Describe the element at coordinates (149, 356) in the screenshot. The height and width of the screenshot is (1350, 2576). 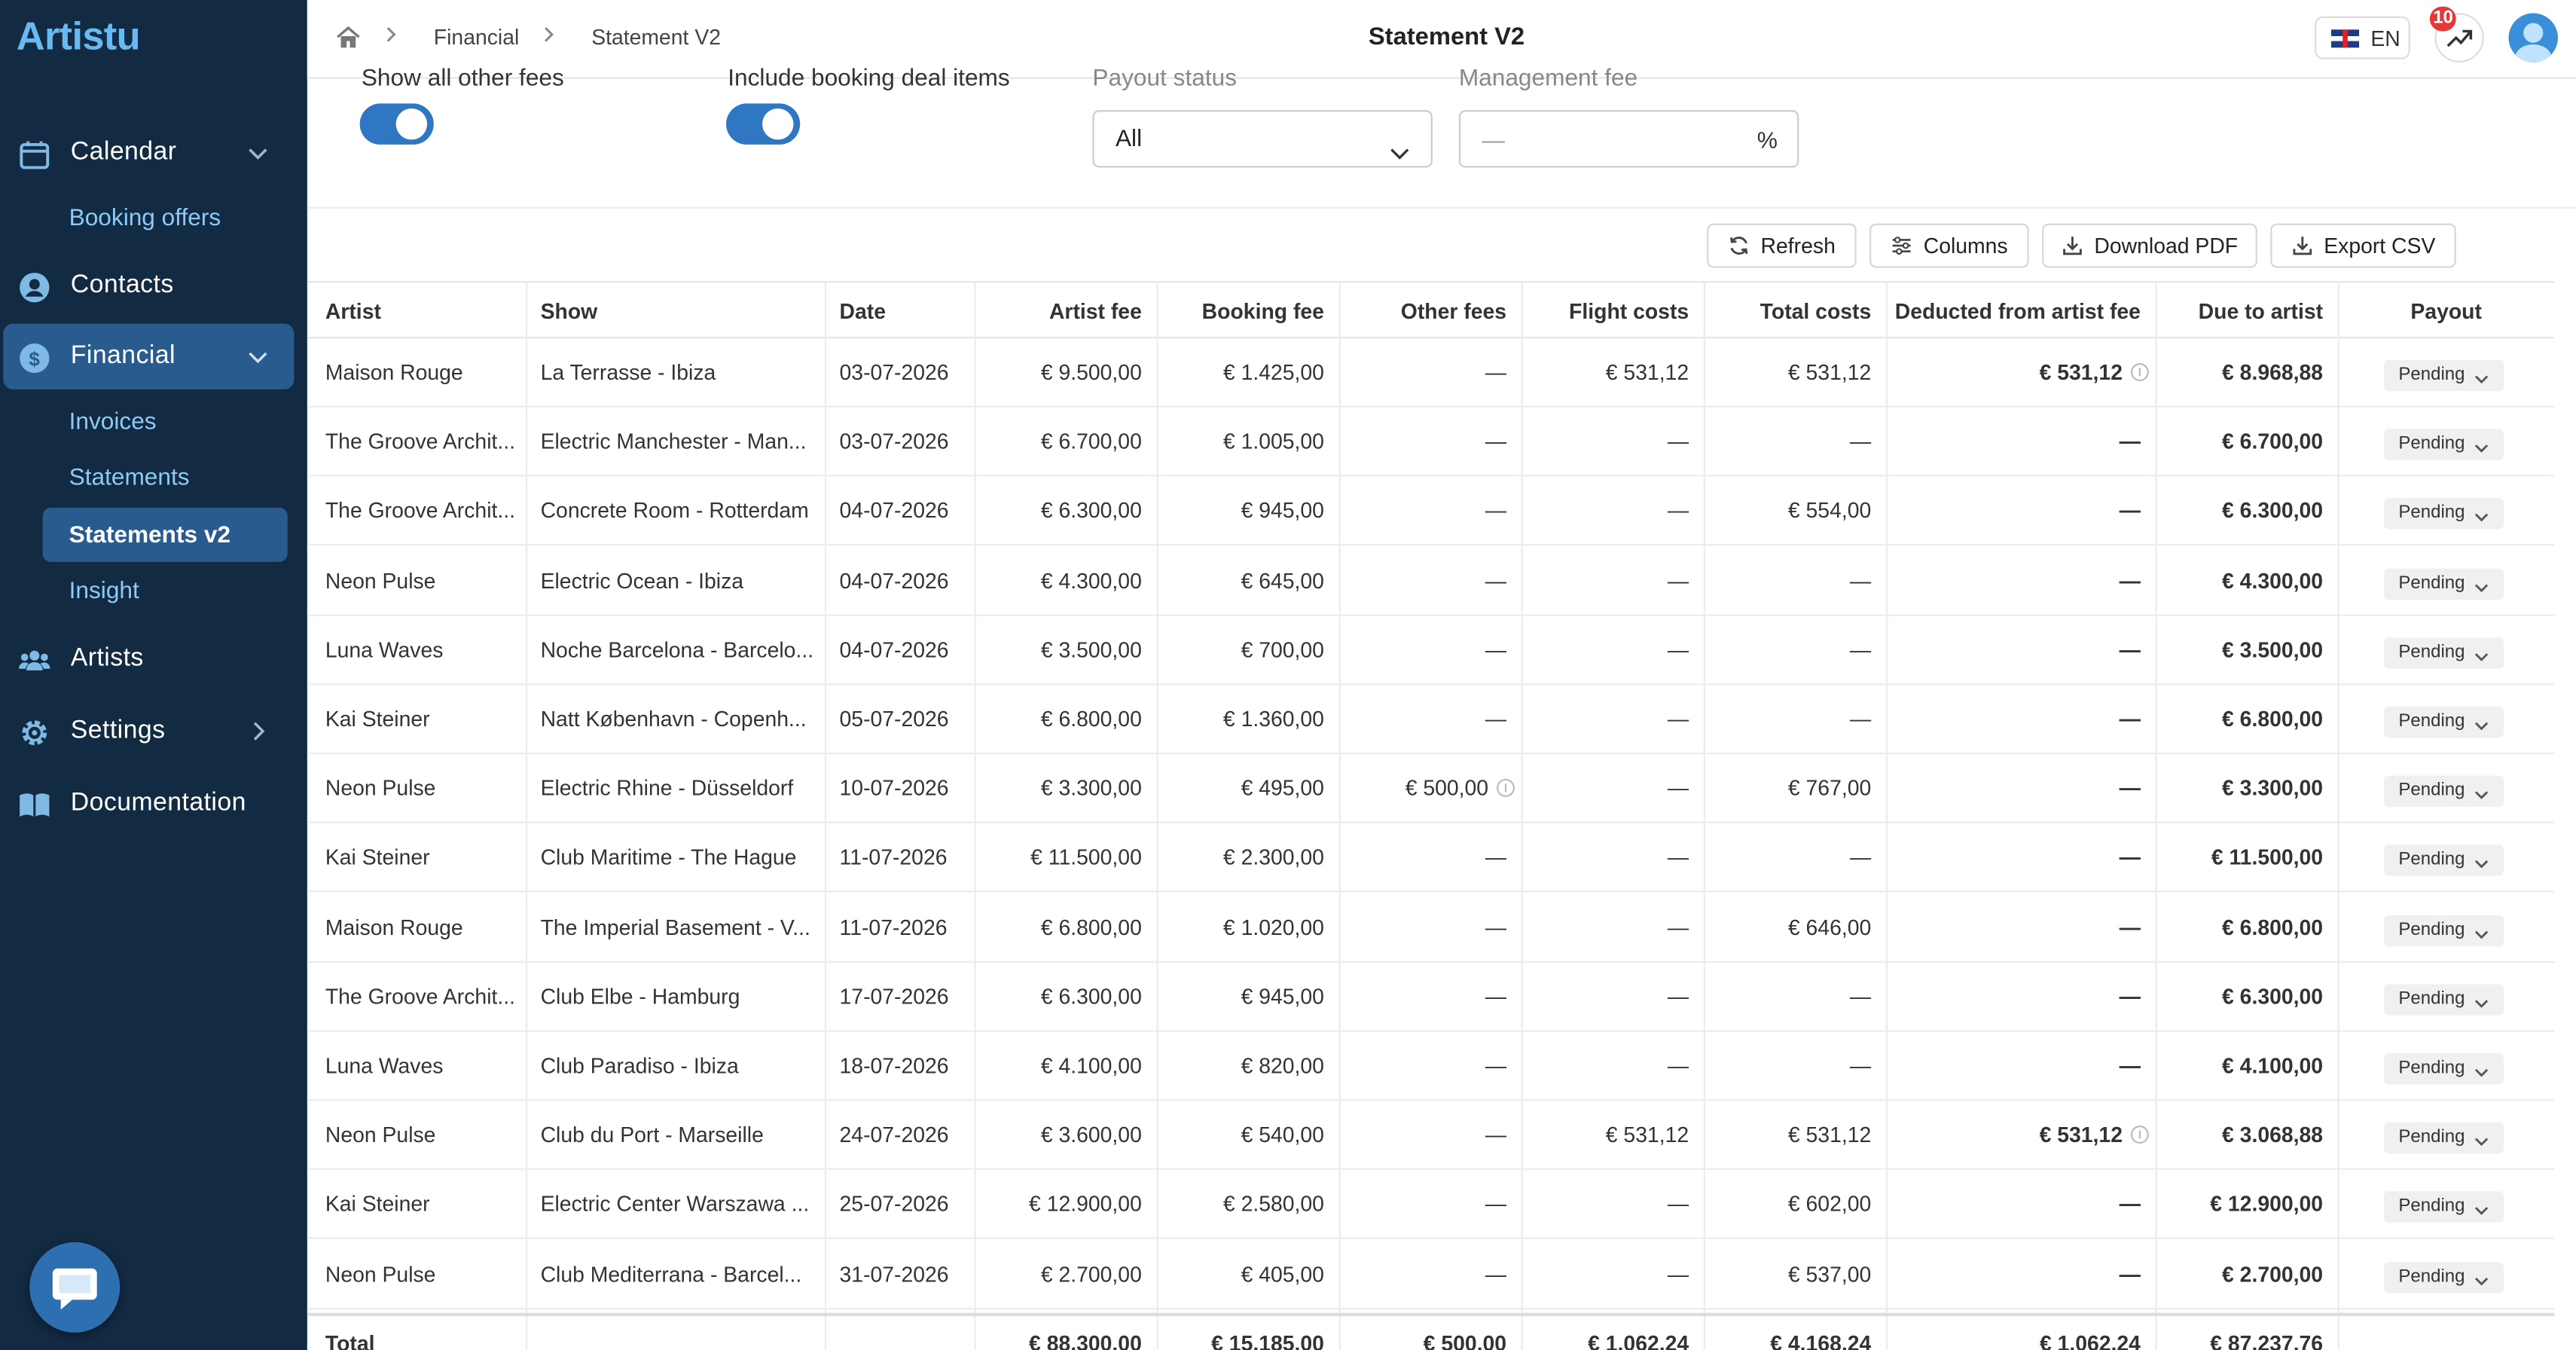
I see `sidebar-item-financial: $ Financial` at that location.